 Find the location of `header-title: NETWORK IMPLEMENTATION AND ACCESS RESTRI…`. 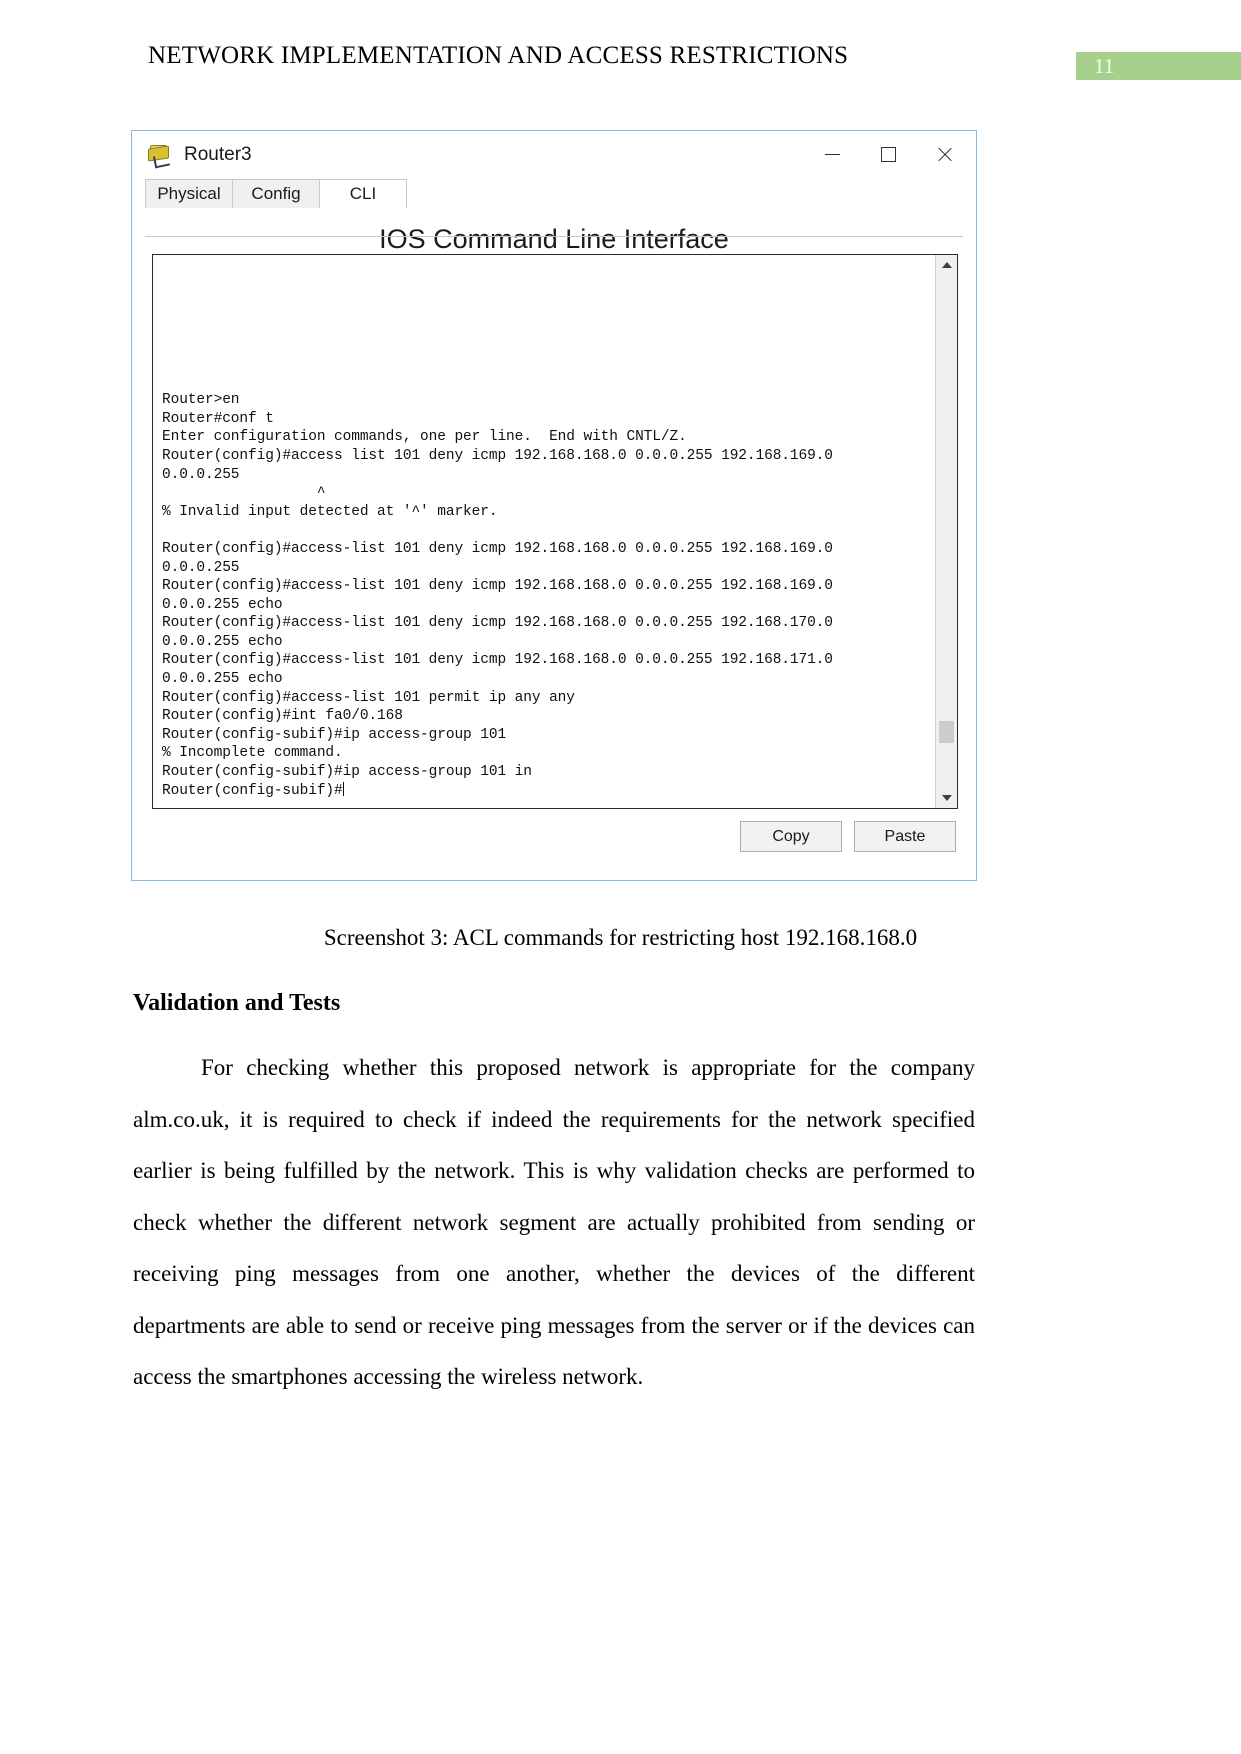

header-title: NETWORK IMPLEMENTATION AND ACCESS RESTRI… is located at coordinates (498, 55).